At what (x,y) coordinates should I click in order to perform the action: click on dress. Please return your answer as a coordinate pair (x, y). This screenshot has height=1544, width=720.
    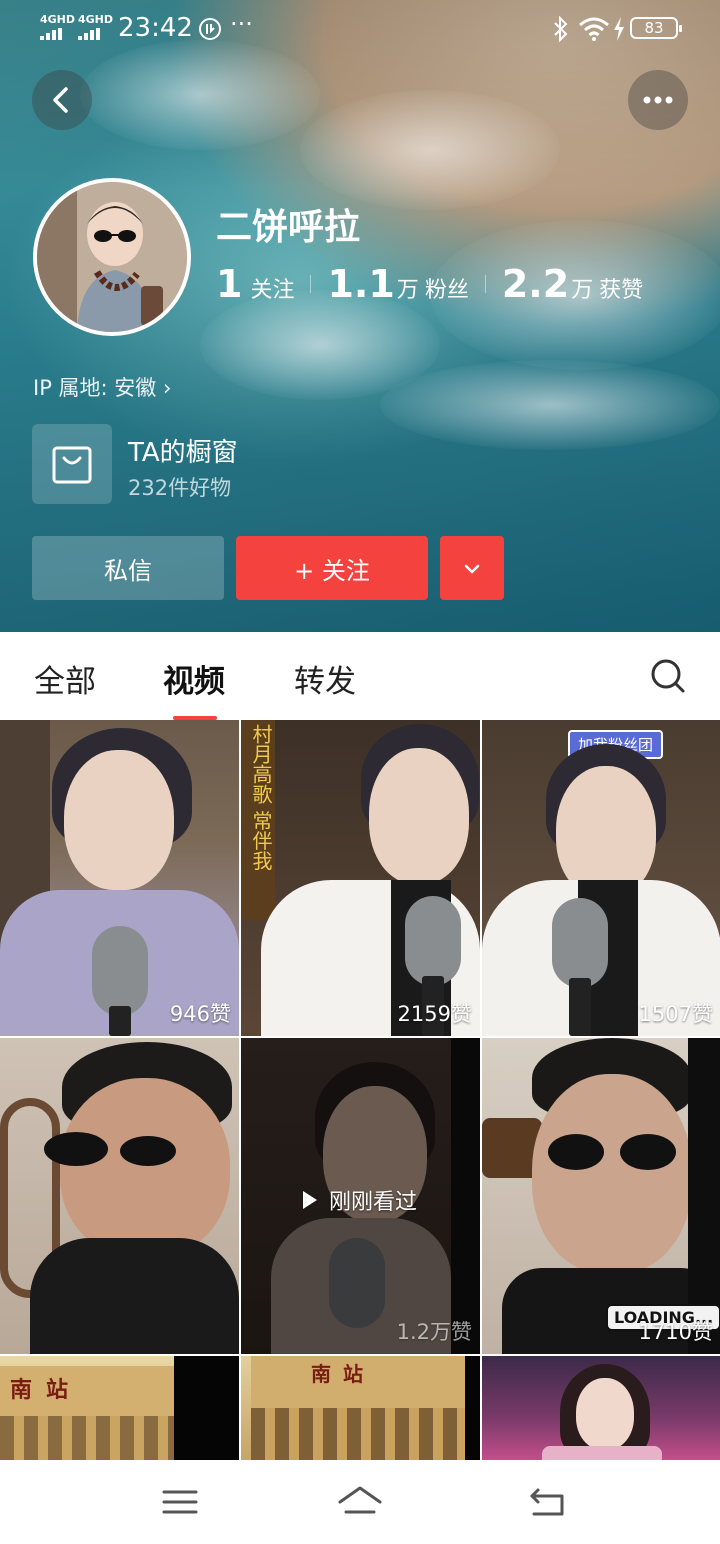
    Looking at the image, I should click on (602, 1453).